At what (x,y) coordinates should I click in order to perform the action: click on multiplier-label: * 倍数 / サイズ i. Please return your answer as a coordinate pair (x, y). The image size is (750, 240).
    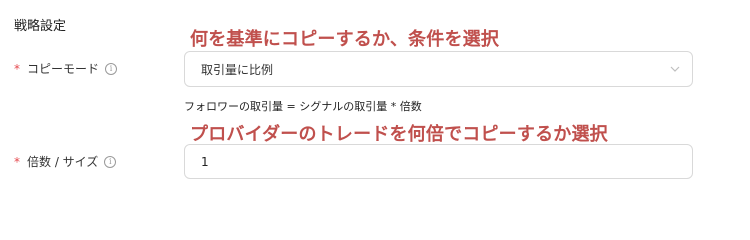
    Looking at the image, I should click on (65, 161).